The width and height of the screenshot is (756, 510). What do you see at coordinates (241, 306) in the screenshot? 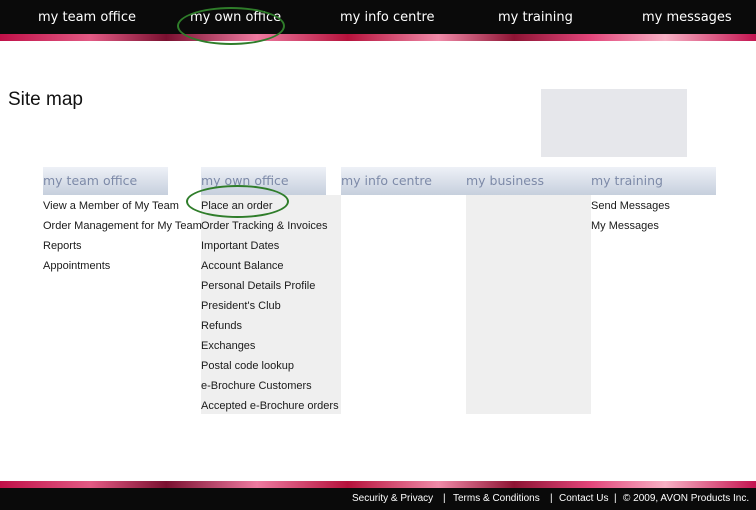
I see `link-presidents-club: President's Club` at bounding box center [241, 306].